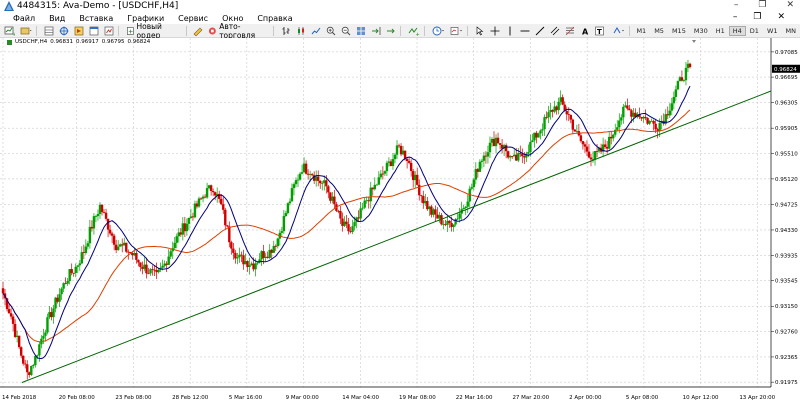 Image resolution: width=800 pixels, height=406 pixels. What do you see at coordinates (510, 30) in the screenshot?
I see `vertical-line-icon` at bounding box center [510, 30].